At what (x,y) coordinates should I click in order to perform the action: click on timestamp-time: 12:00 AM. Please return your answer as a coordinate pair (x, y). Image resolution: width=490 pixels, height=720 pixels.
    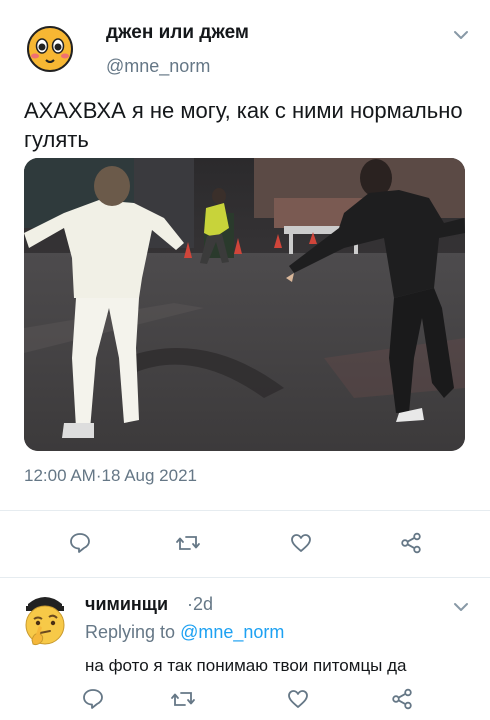
    Looking at the image, I should click on (60, 475).